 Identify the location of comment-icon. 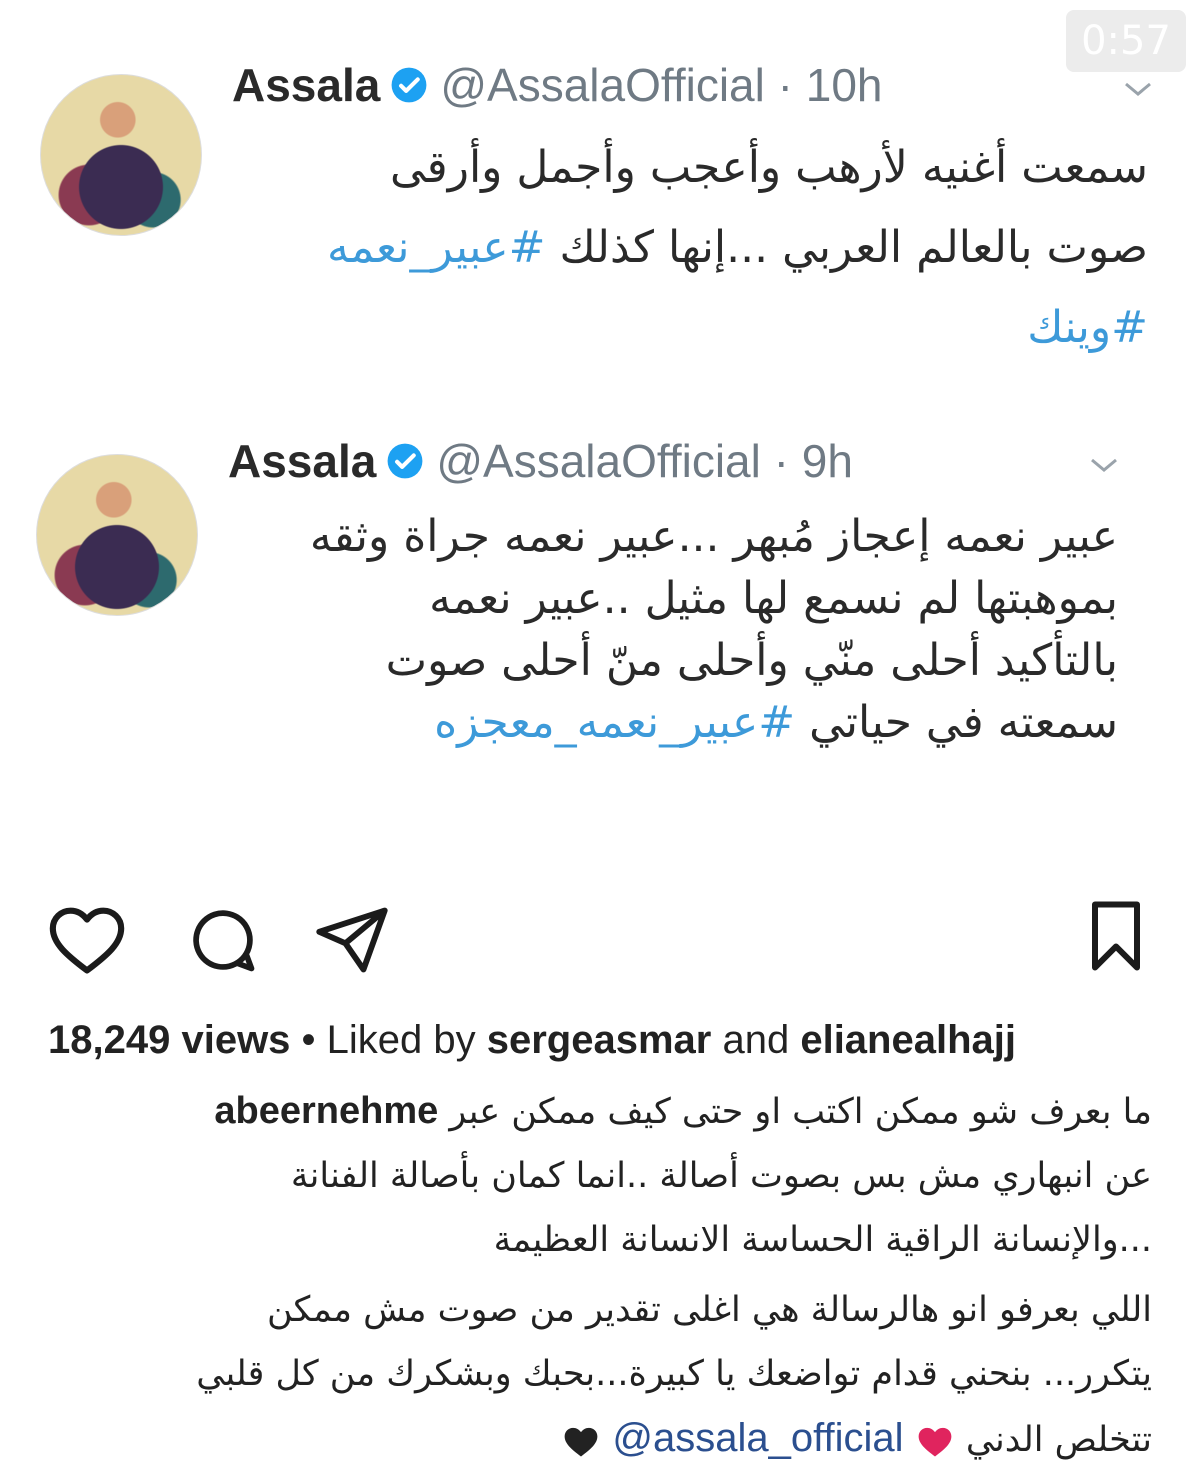
(223, 940).